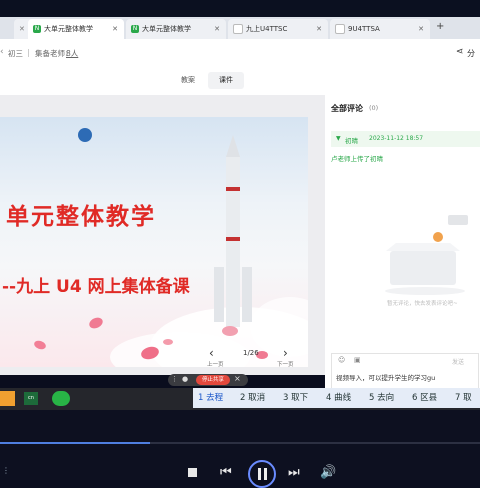  I want to click on ime-candidate: 2 取消, so click(252, 397).